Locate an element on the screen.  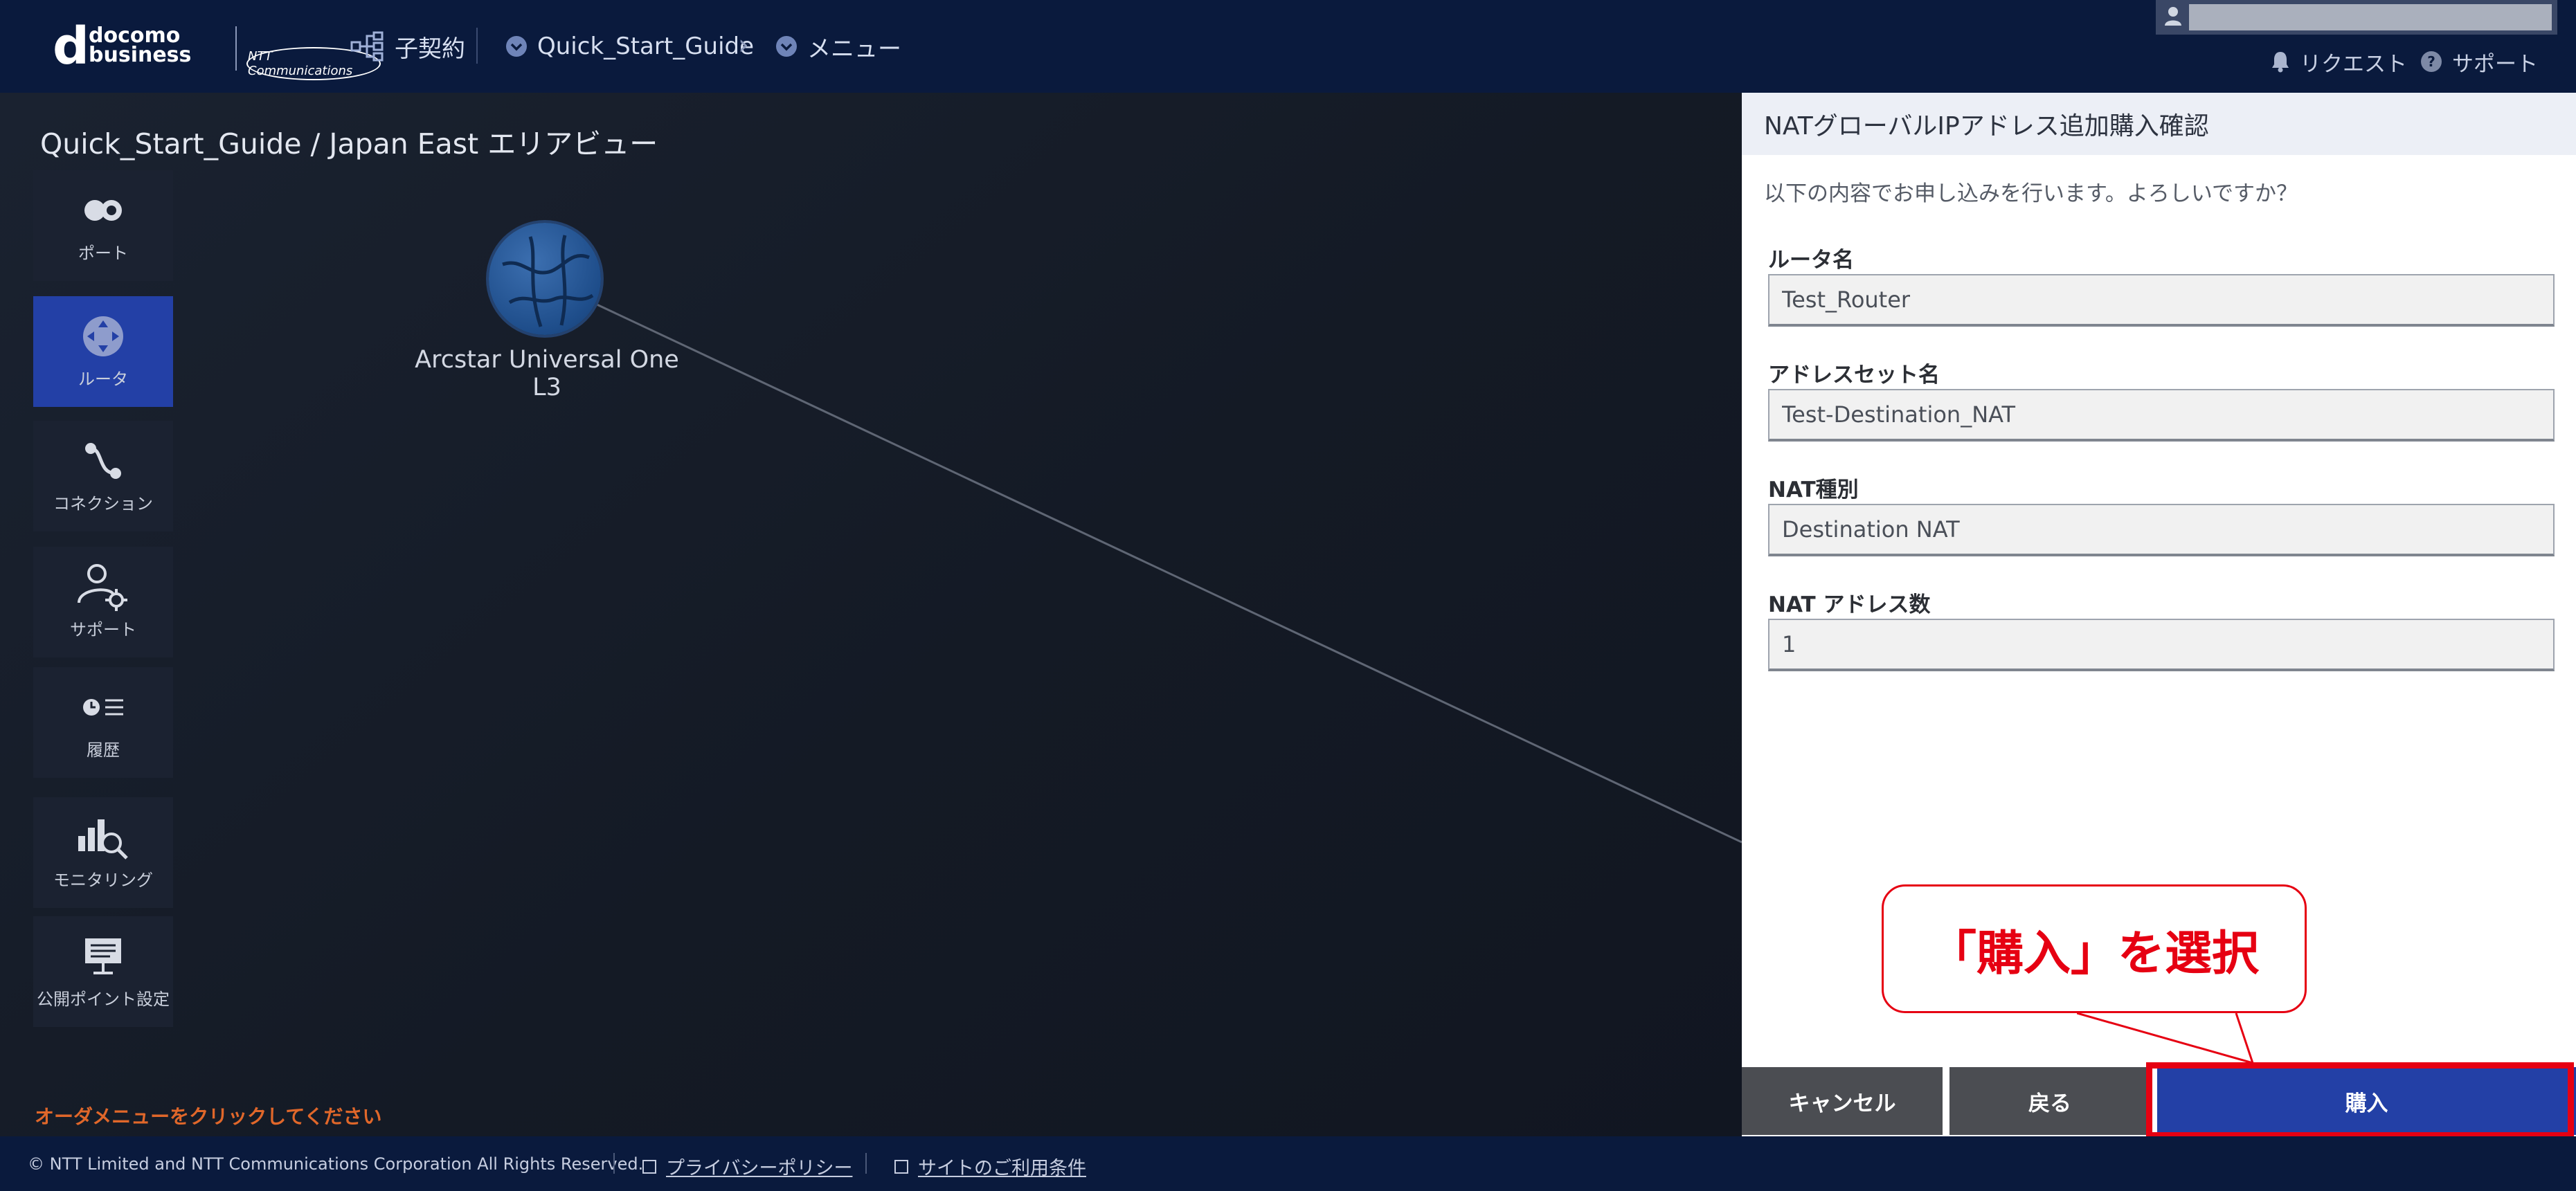
chevron-right-icon: › is located at coordinates (743, 45).